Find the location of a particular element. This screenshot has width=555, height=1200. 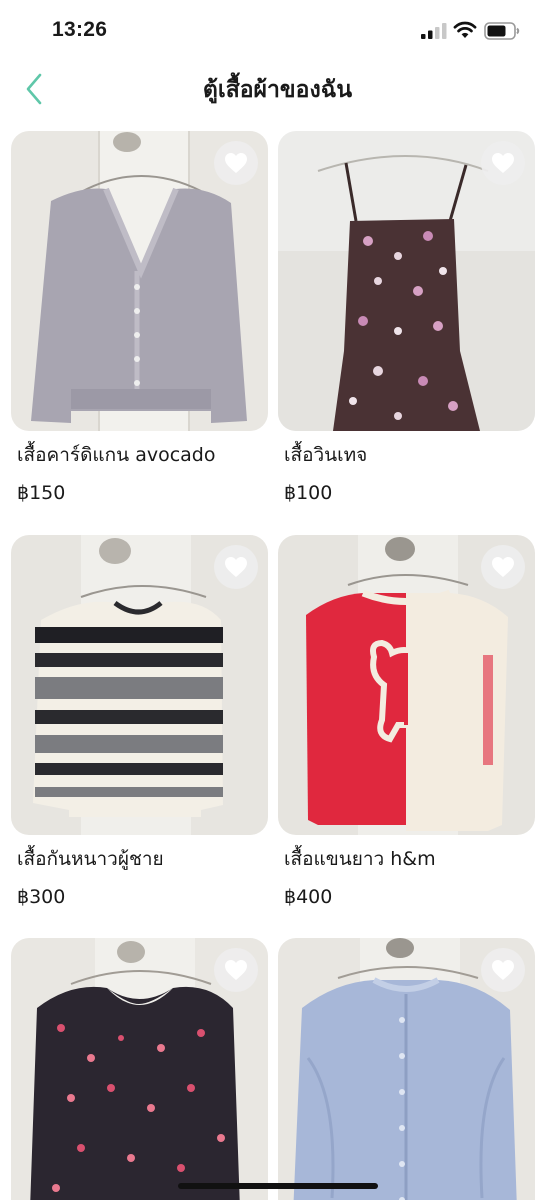

product-card: เสื้อคาร์ดิแกน avocado ฿150 is located at coordinates (139, 317).